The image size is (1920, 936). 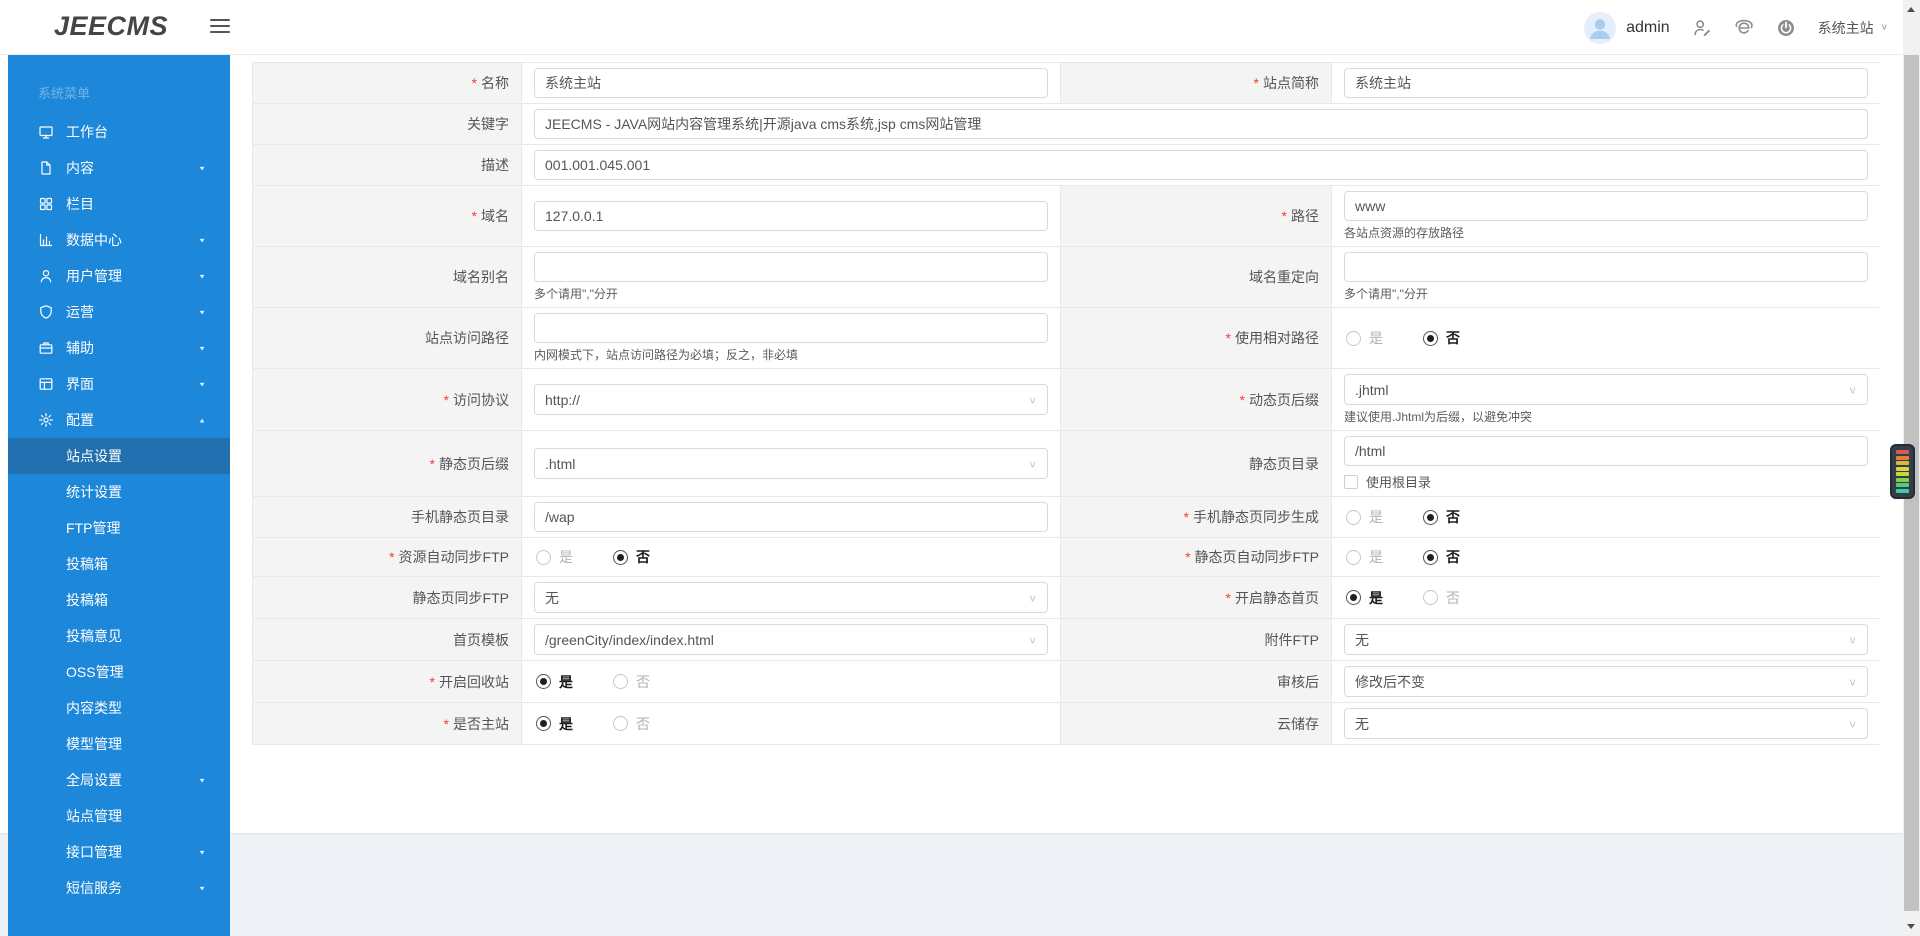 What do you see at coordinates (119, 852) in the screenshot?
I see `sidebar-subitem: 接口管理 ▼` at bounding box center [119, 852].